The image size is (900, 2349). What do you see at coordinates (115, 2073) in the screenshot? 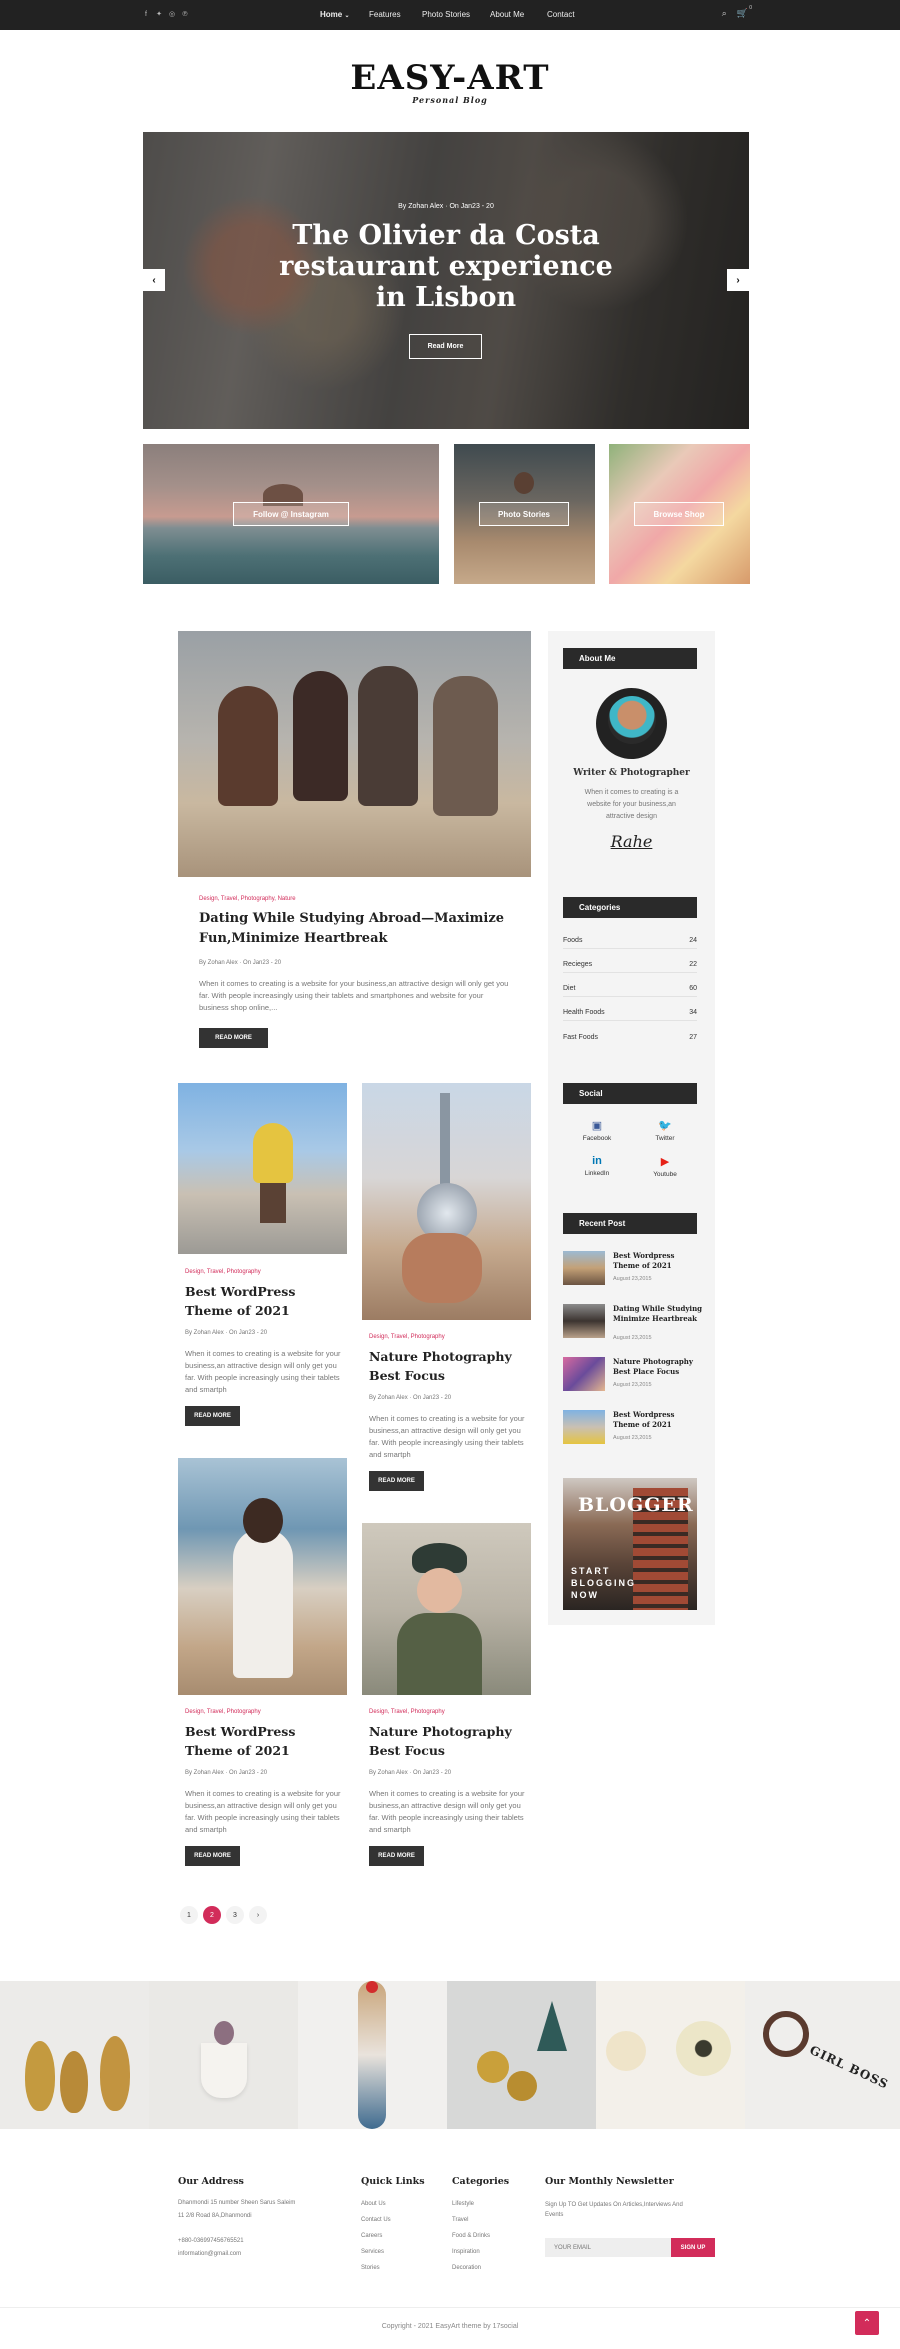
I see `pear-shape` at bounding box center [115, 2073].